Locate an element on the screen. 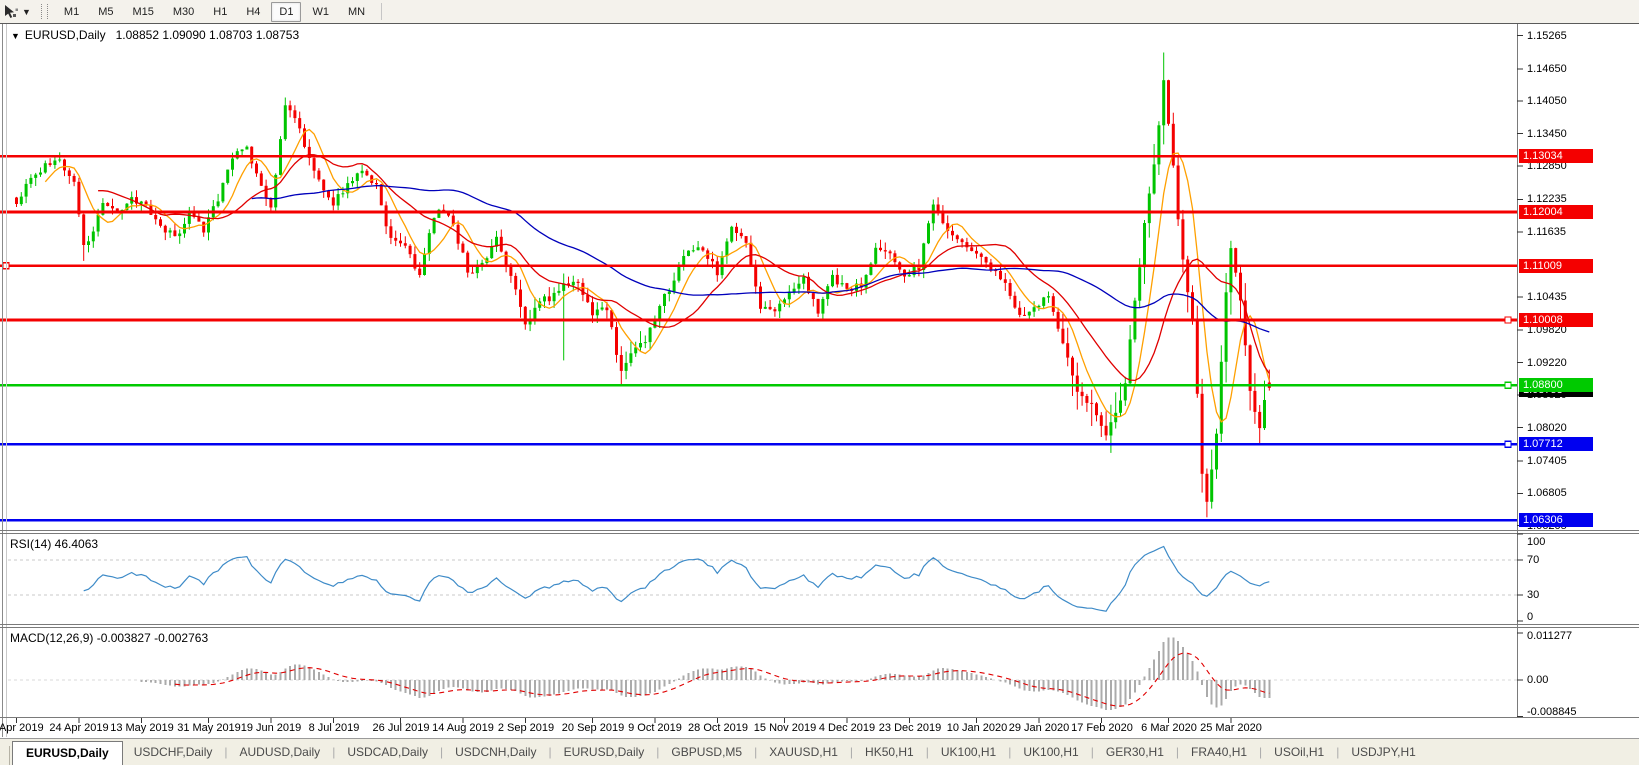 Image resolution: width=1639 pixels, height=765 pixels. chart-tab: GER30,H1 is located at coordinates (1135, 752).